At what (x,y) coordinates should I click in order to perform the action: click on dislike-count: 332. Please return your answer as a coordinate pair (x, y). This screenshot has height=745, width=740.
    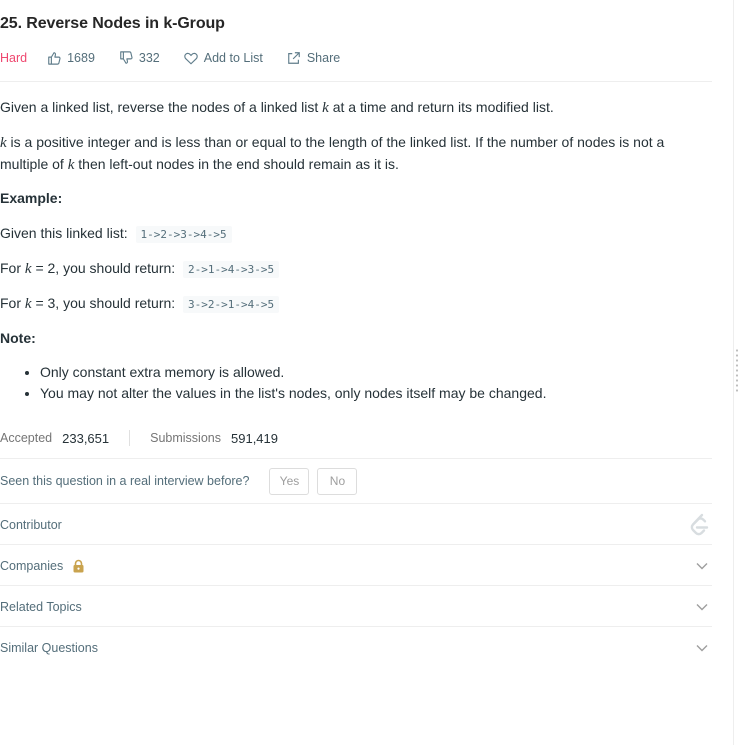
    Looking at the image, I should click on (149, 58).